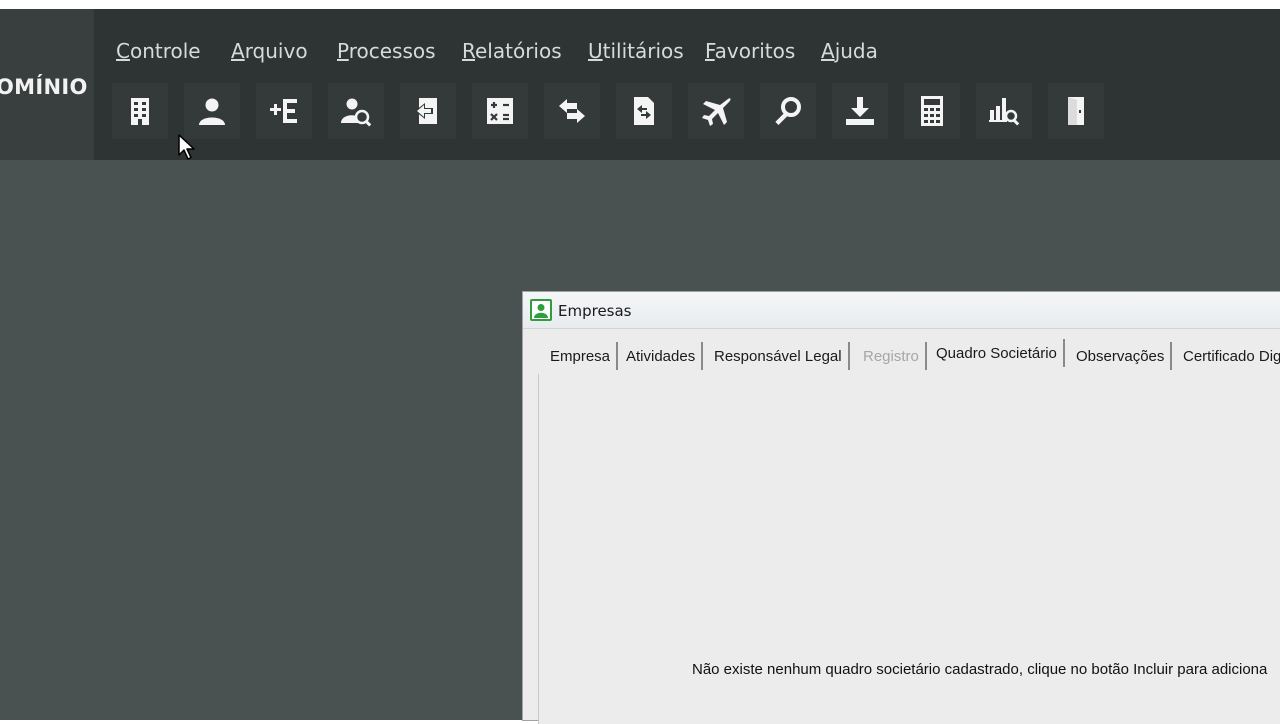 The image size is (1280, 724). I want to click on search-icon, so click(788, 111).